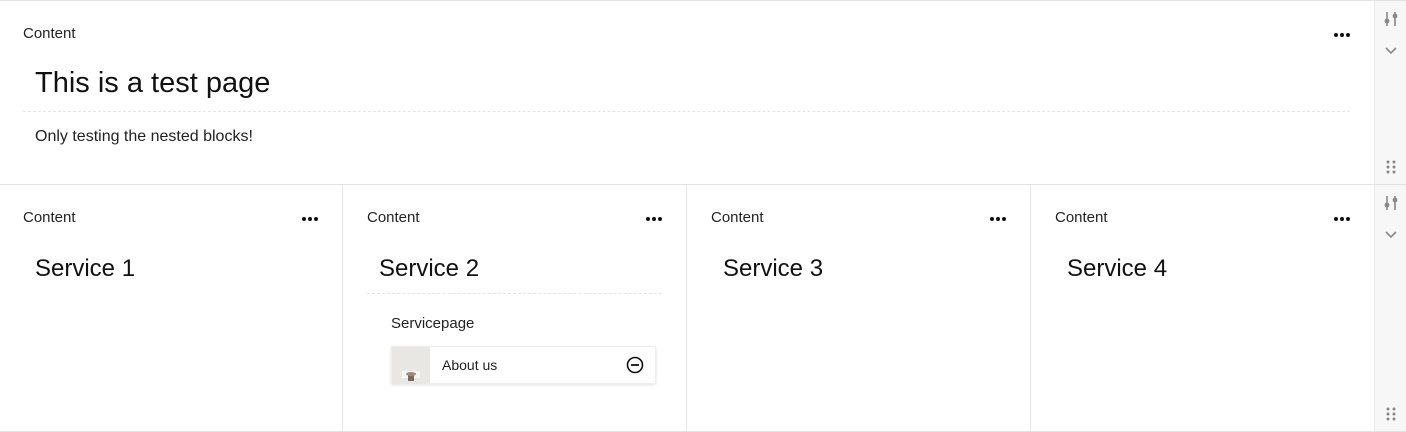  I want to click on service-title: Service 4, so click(1117, 269).